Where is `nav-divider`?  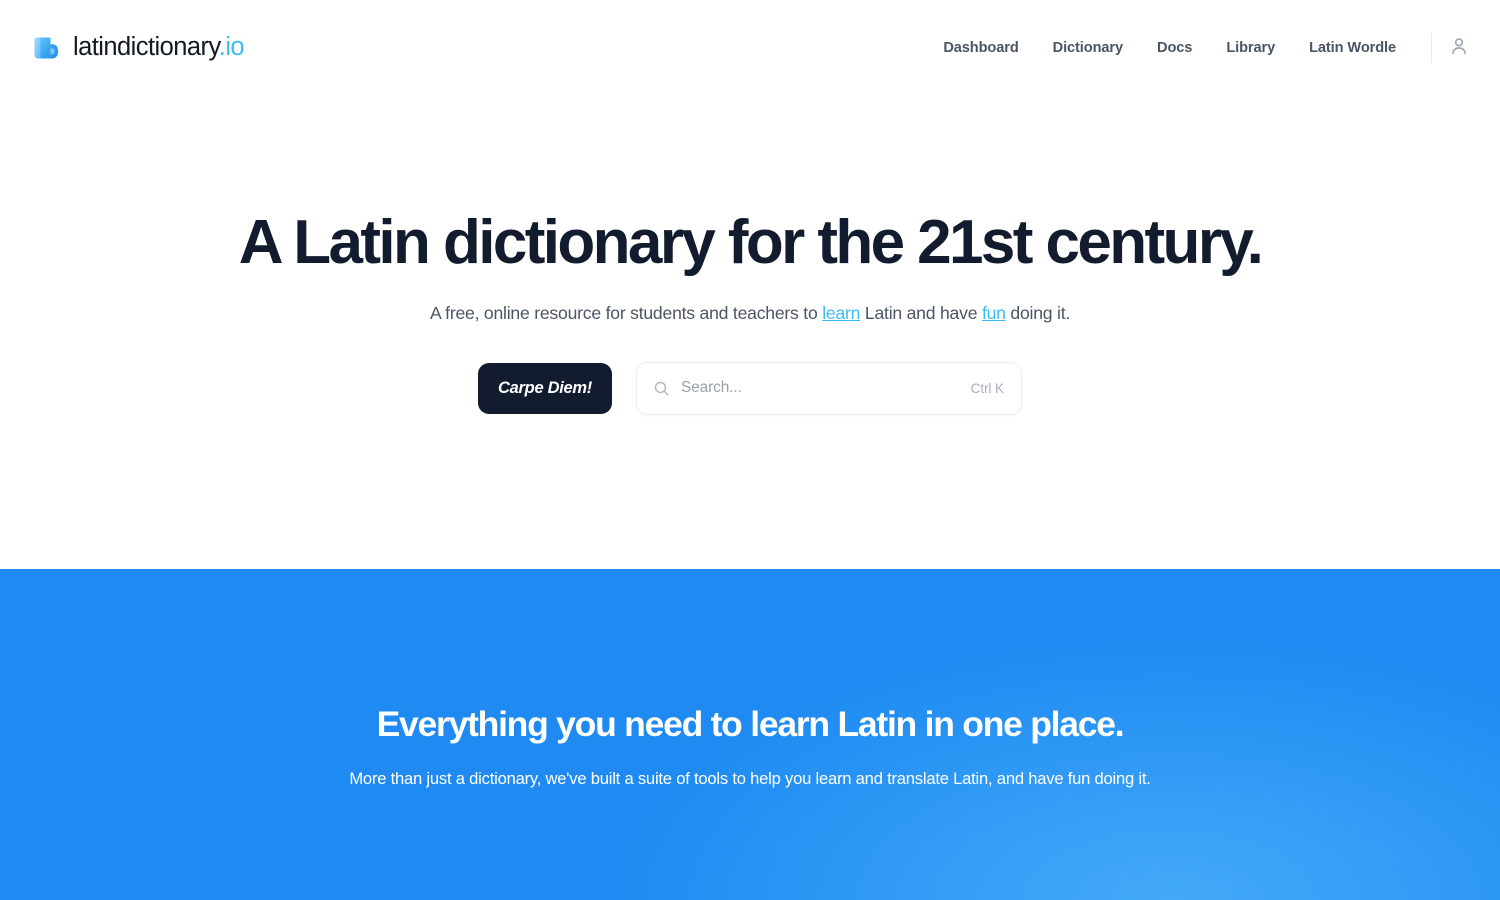 nav-divider is located at coordinates (1431, 47).